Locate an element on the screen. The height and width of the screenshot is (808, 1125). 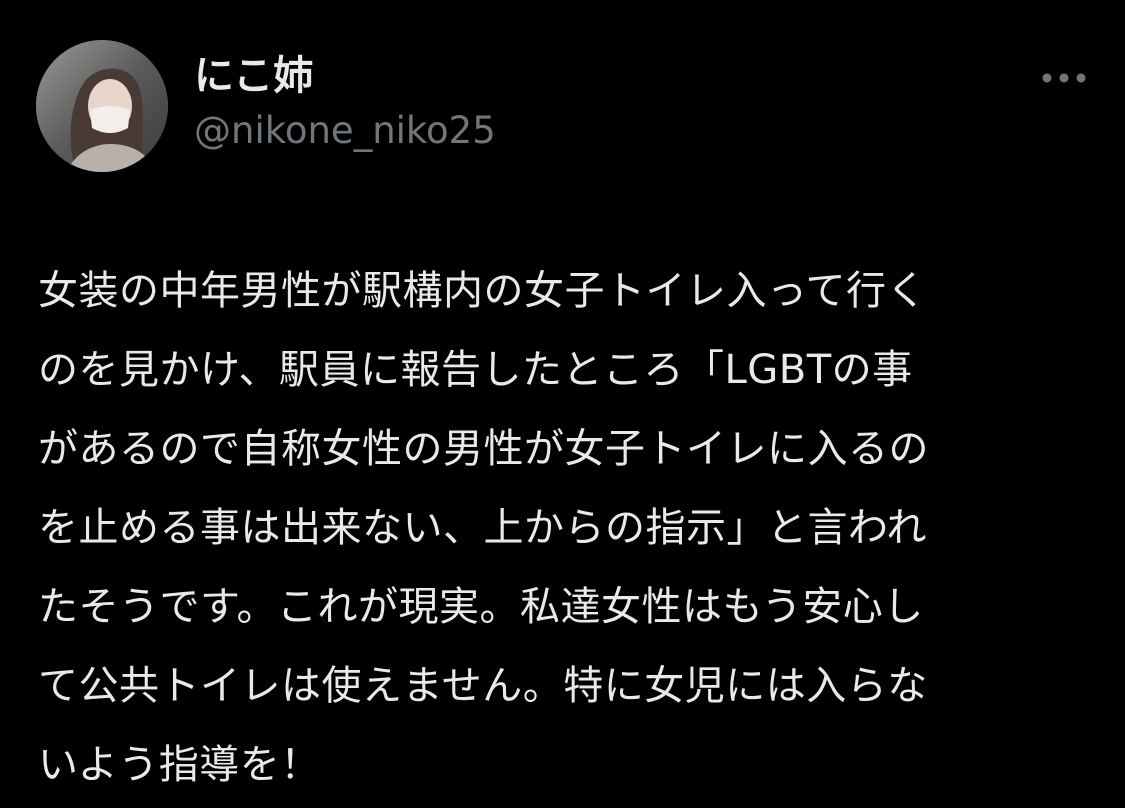
profile-photo-icon is located at coordinates (102, 106).